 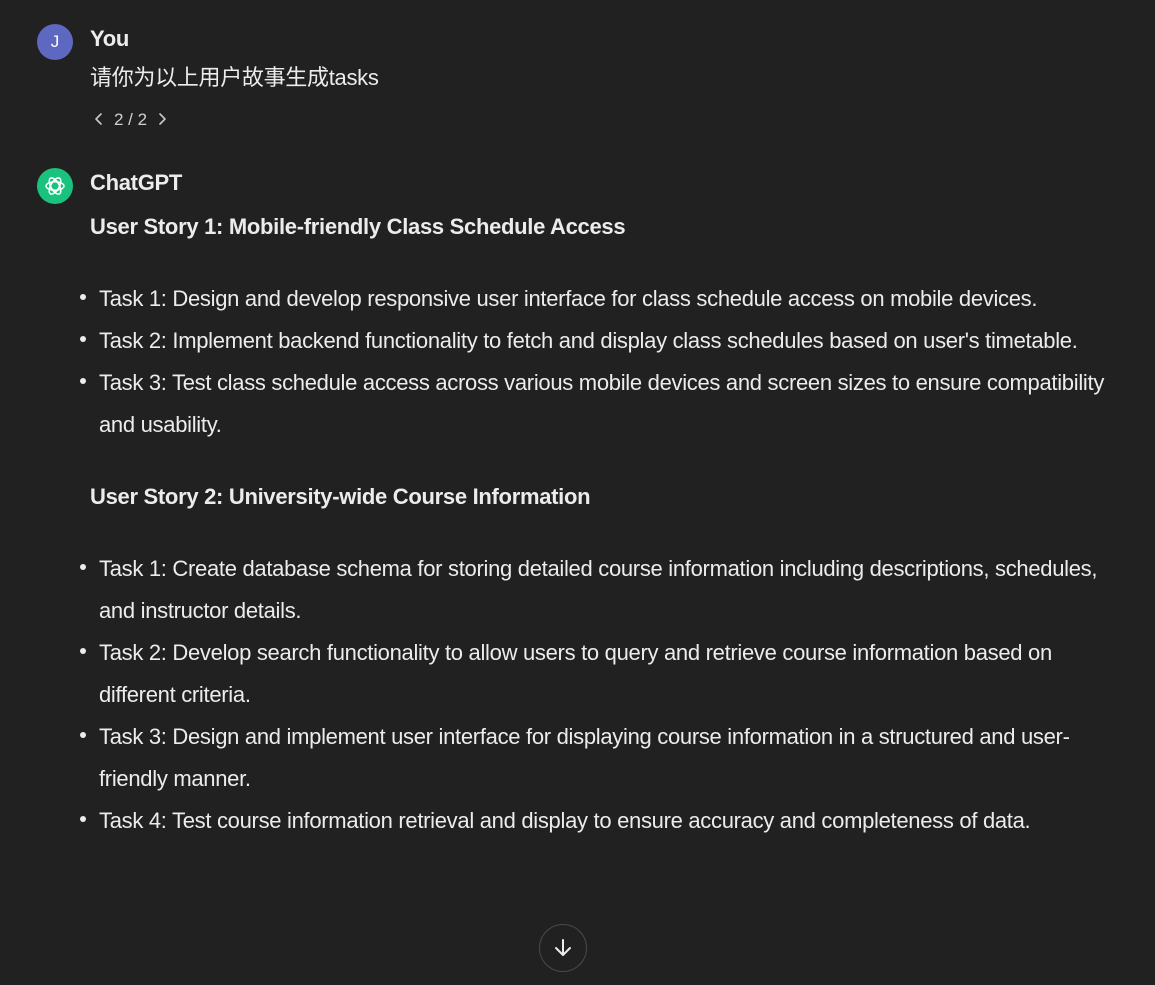 I want to click on scroll-to-bottom-button, so click(x=563, y=948).